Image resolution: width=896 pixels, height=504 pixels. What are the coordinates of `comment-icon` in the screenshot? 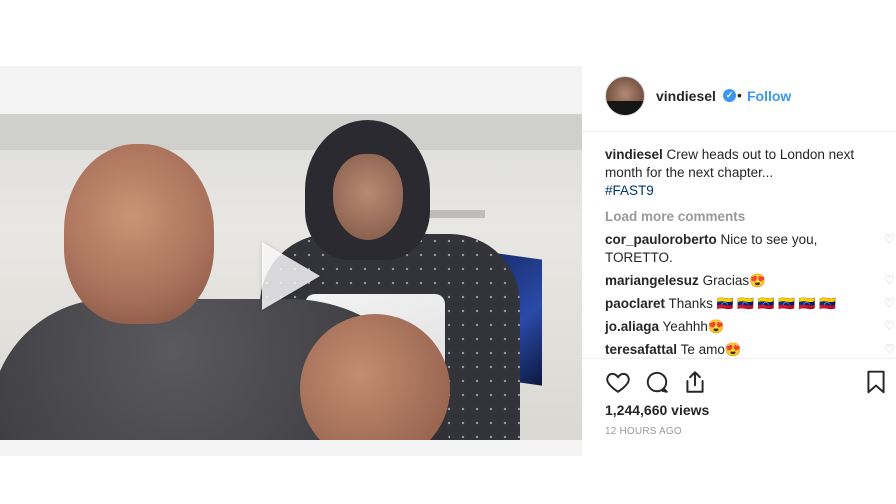 It's located at (657, 382).